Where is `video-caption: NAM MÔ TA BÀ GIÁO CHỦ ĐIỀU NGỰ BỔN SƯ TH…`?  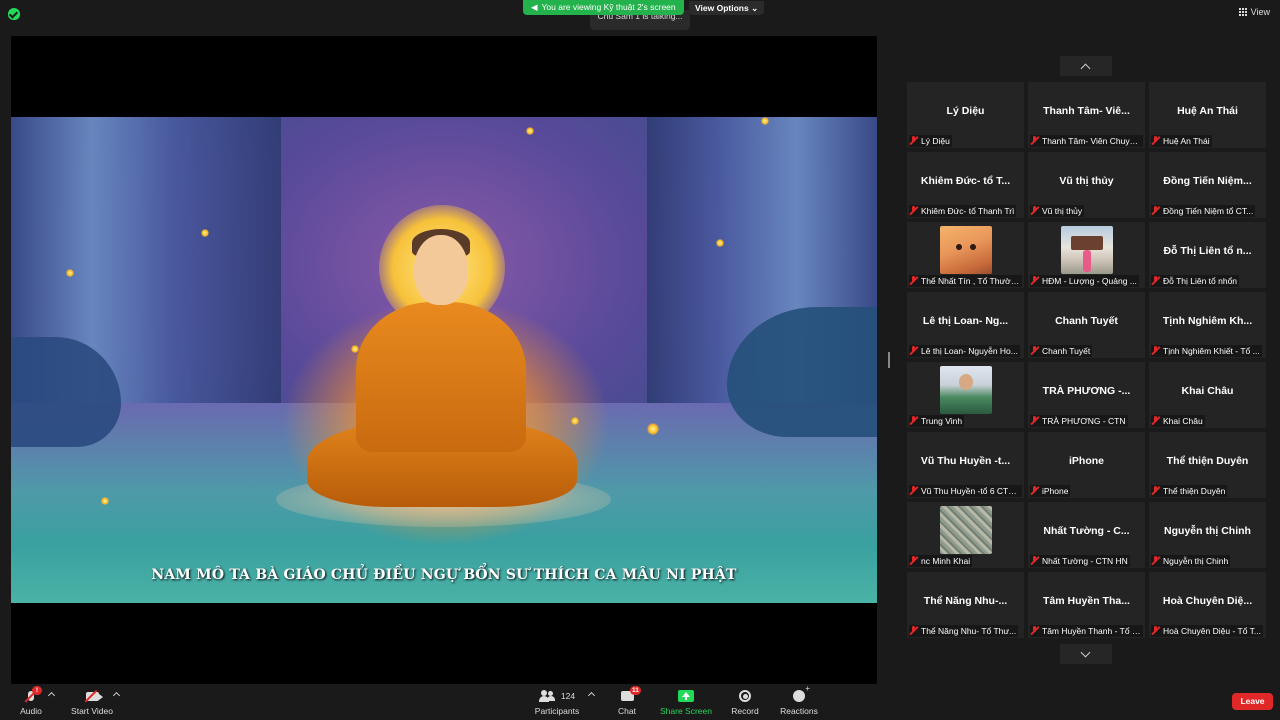 video-caption: NAM MÔ TA BÀ GIÁO CHỦ ĐIỀU NGỰ BỔN SƯ TH… is located at coordinates (444, 575).